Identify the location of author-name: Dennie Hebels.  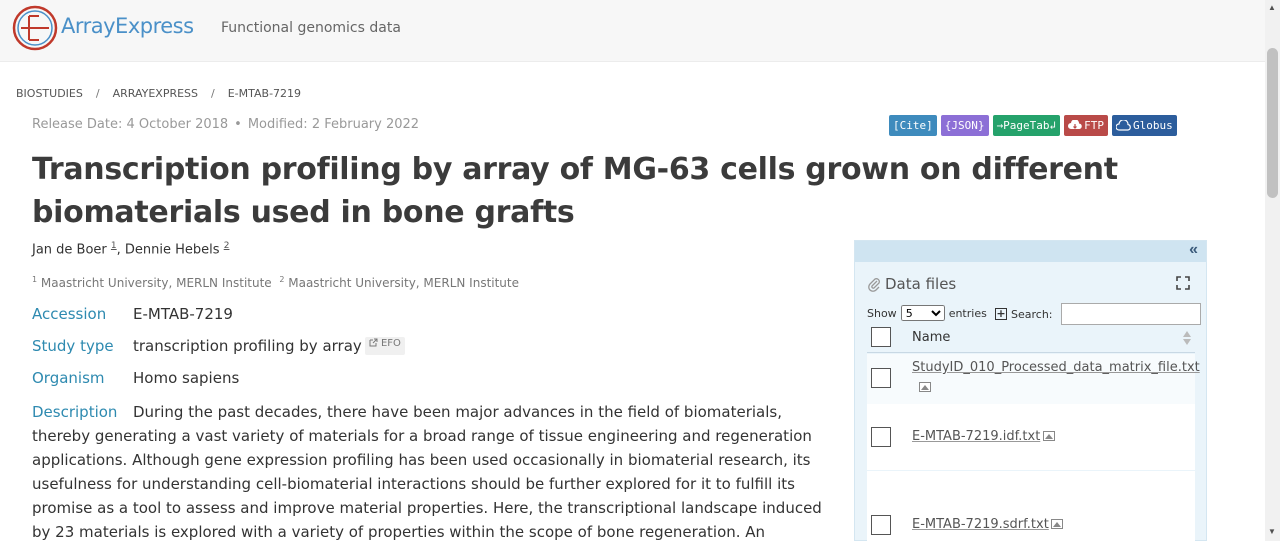
(172, 250).